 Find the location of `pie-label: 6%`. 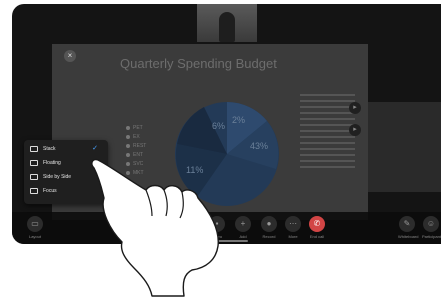

pie-label: 6% is located at coordinates (218, 126).